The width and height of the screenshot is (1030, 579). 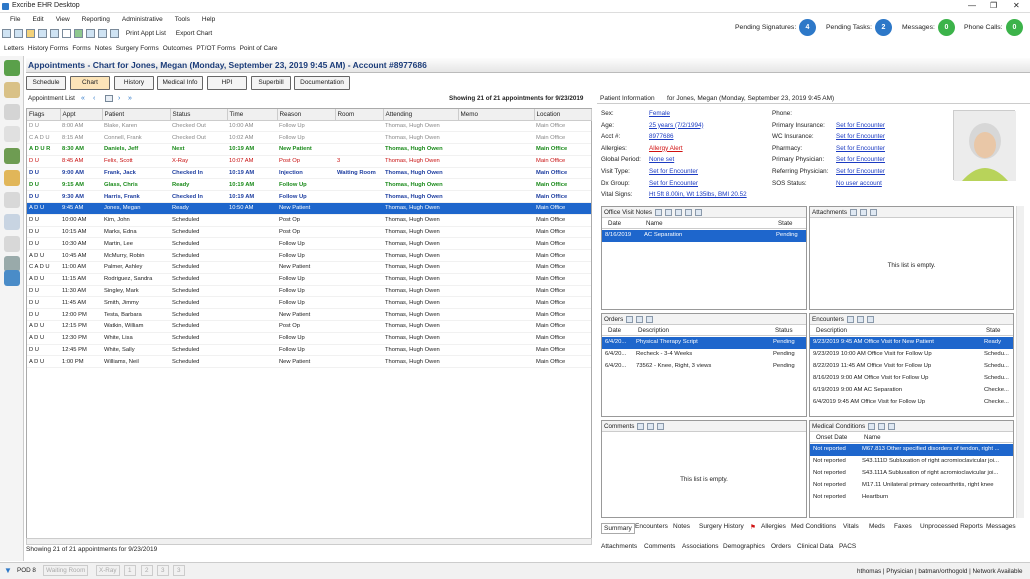 What do you see at coordinates (96, 20) in the screenshot?
I see `menu-reporting: Reporting` at bounding box center [96, 20].